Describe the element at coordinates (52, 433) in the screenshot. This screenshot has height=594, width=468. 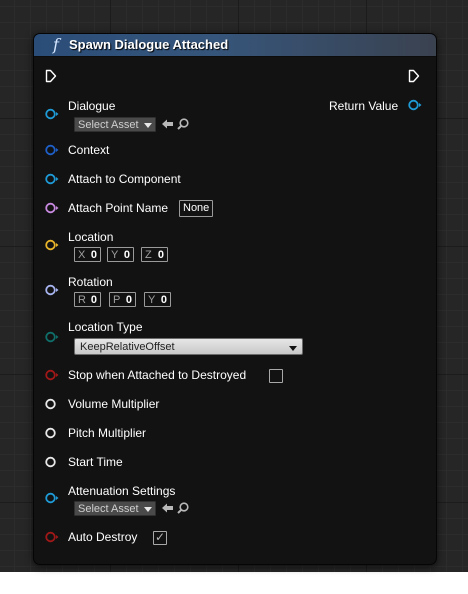
I see `pitch-multiplier-pin-icon` at that location.